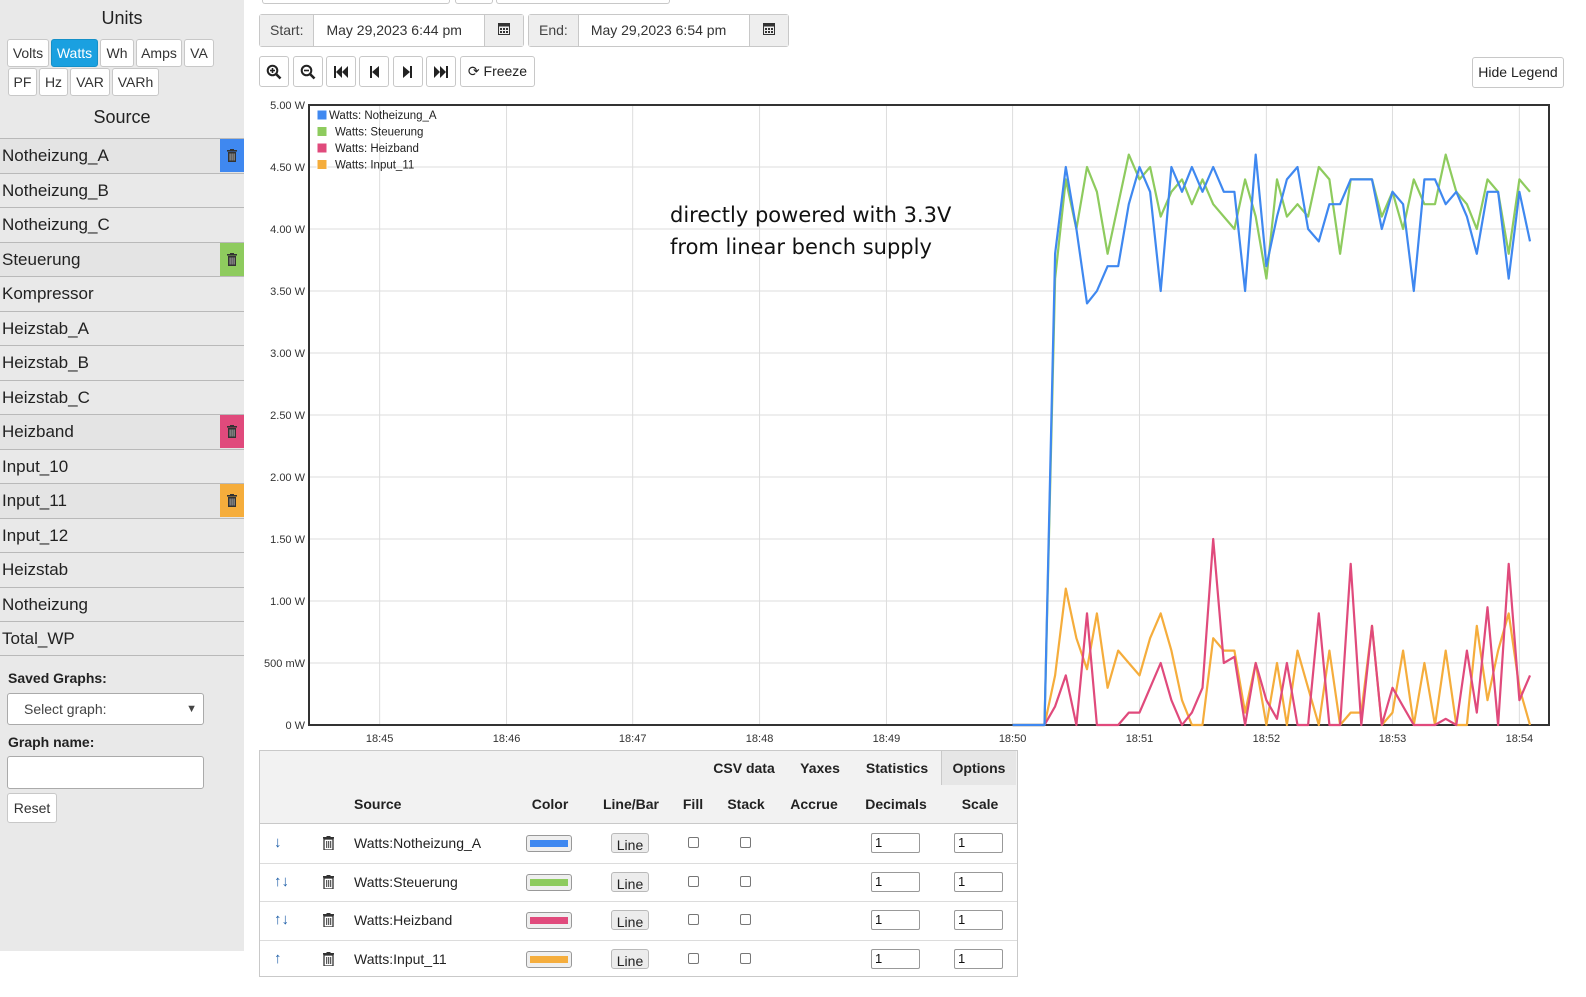  Describe the element at coordinates (122, 535) in the screenshot. I see `source-item: Input_12` at that location.